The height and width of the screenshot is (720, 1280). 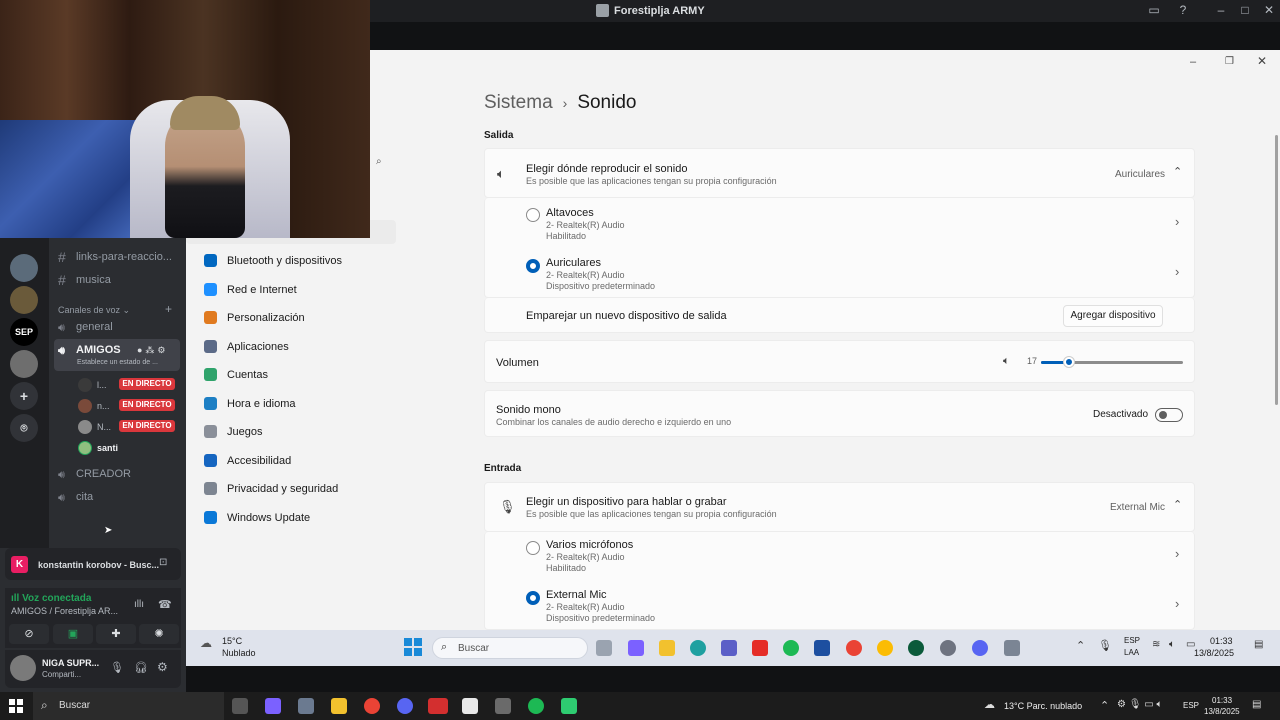 What do you see at coordinates (533, 266) in the screenshot?
I see `radio-auriculares` at bounding box center [533, 266].